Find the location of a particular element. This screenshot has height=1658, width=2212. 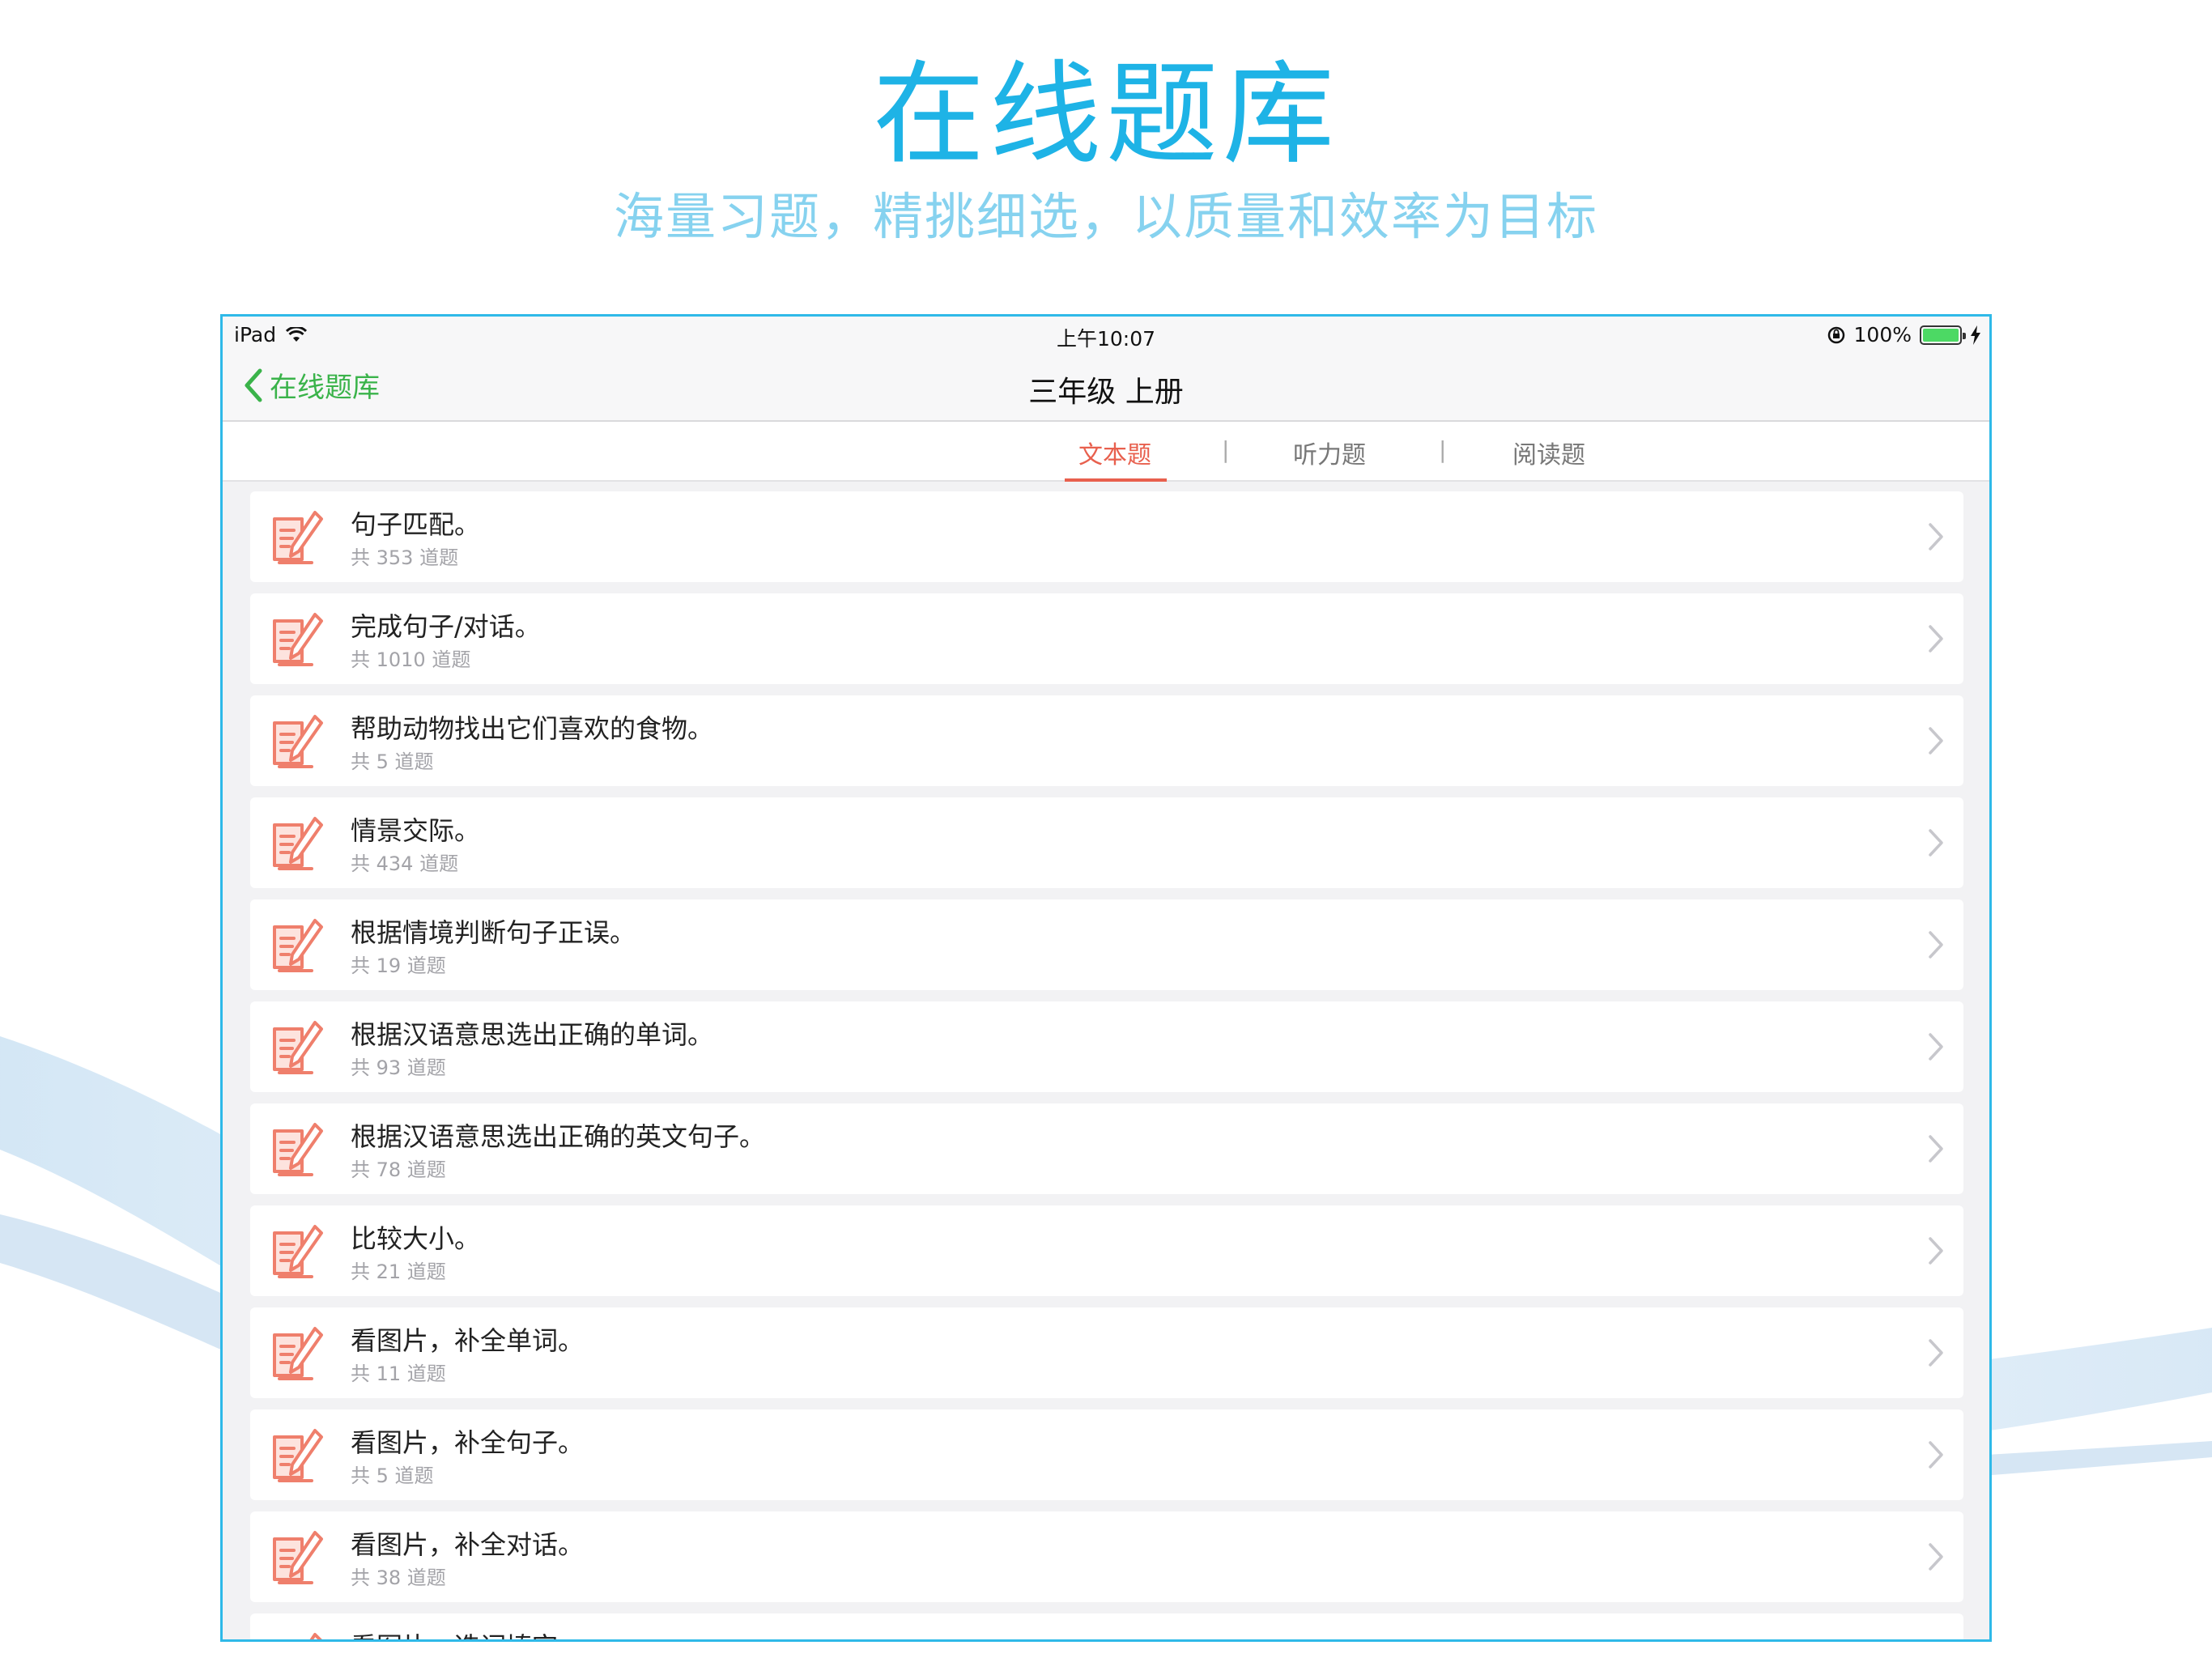

list-item: 看图片，选词填空 is located at coordinates (1106, 1626).